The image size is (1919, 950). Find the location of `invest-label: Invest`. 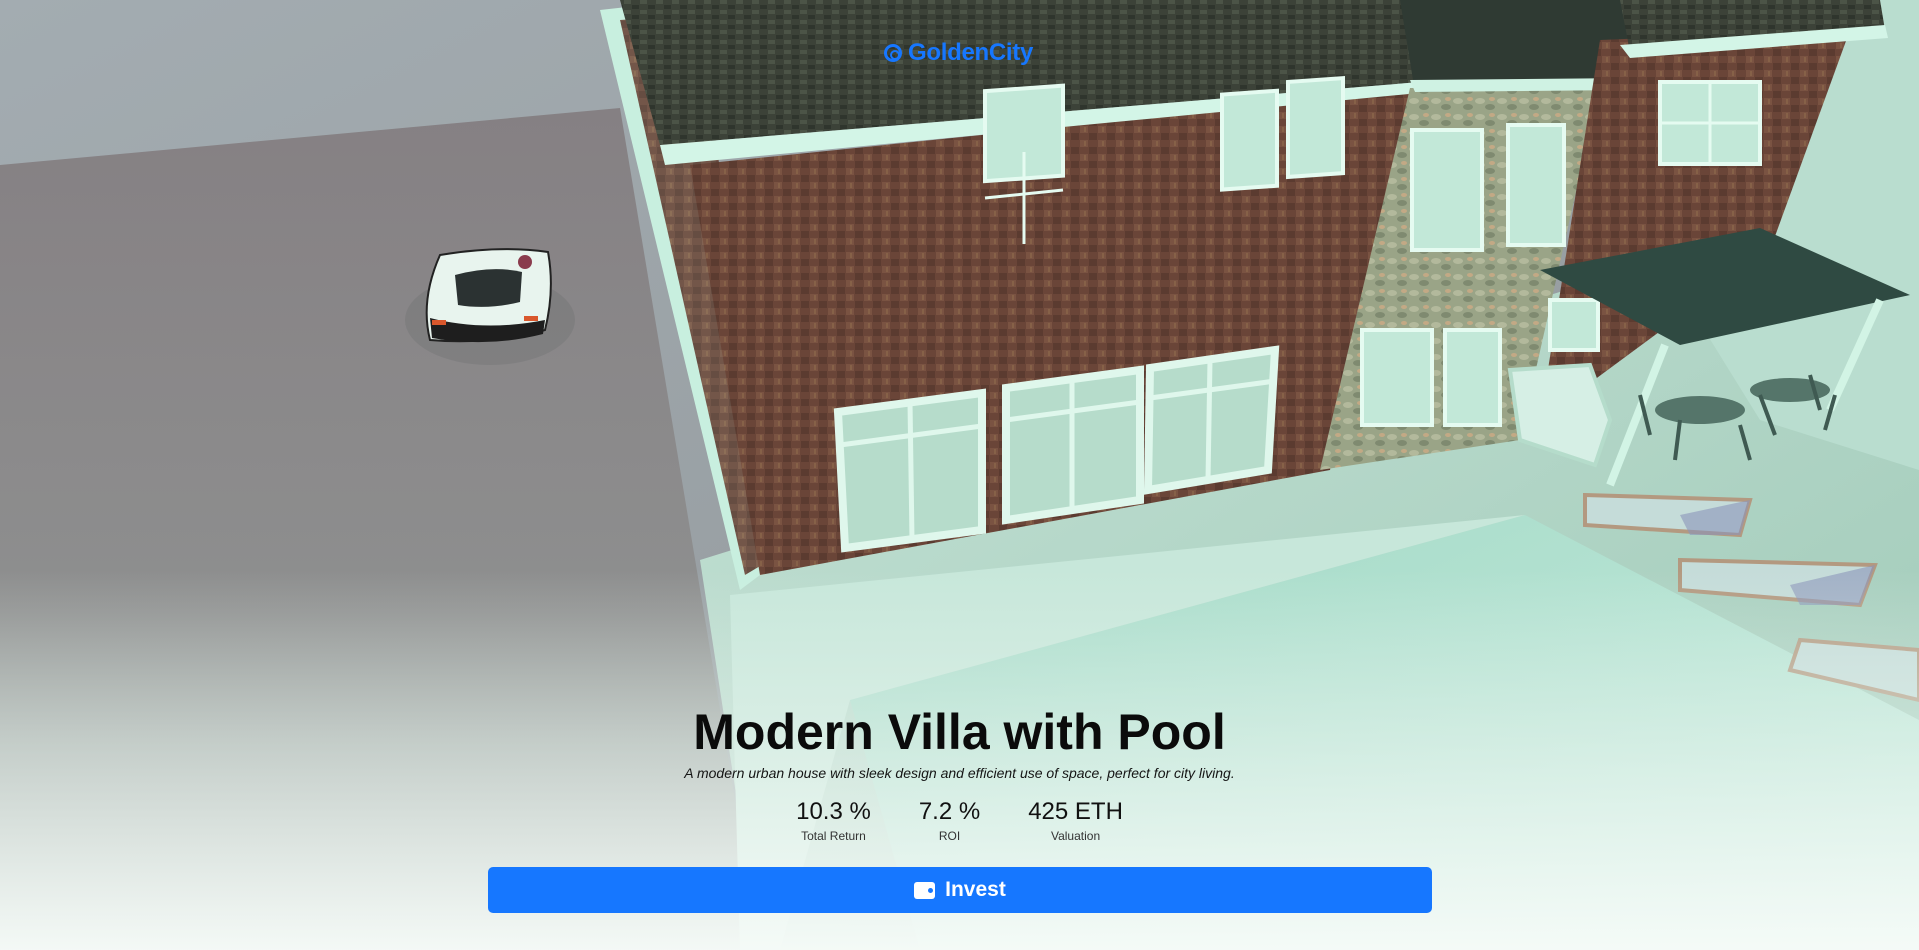

invest-label: Invest is located at coordinates (975, 889).